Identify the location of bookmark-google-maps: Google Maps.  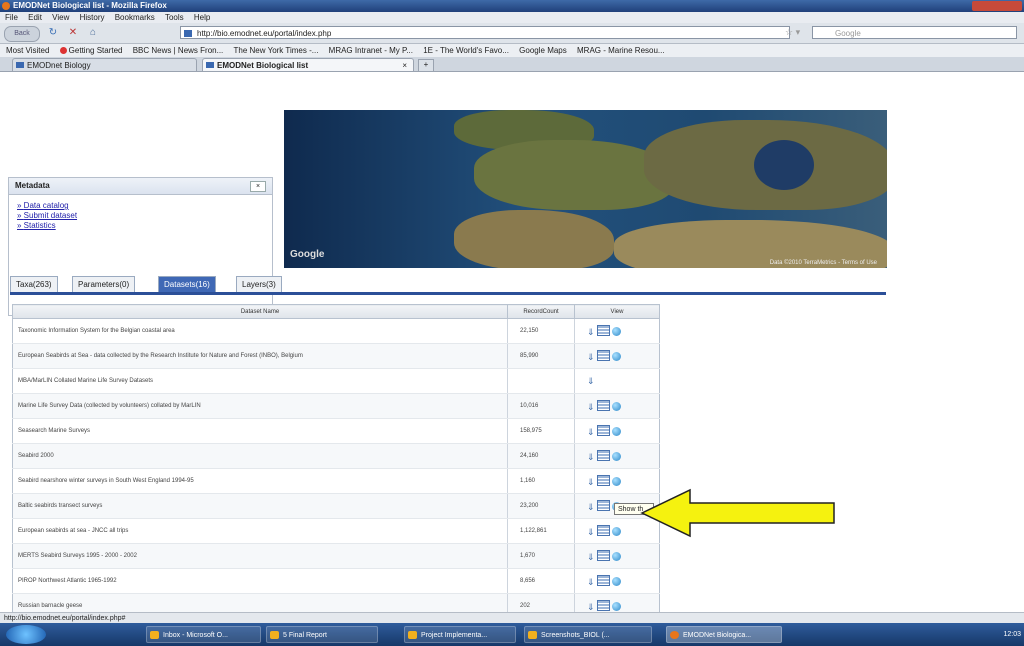
(543, 50).